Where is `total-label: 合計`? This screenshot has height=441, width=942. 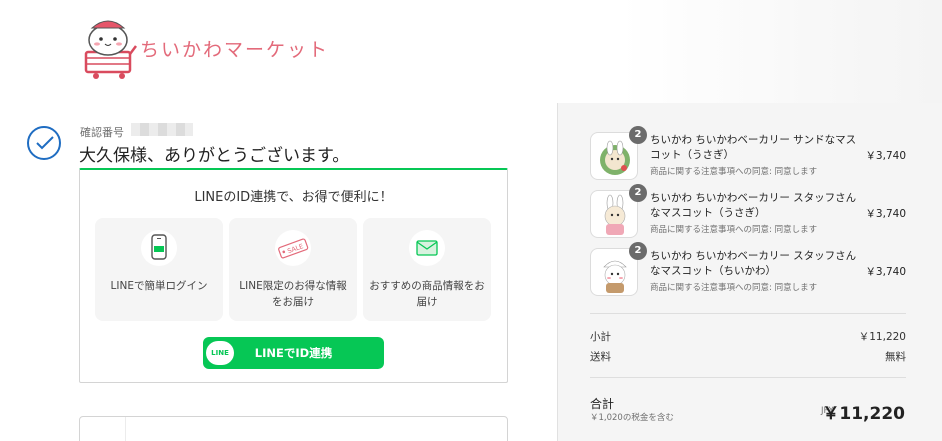 total-label: 合計 is located at coordinates (602, 404).